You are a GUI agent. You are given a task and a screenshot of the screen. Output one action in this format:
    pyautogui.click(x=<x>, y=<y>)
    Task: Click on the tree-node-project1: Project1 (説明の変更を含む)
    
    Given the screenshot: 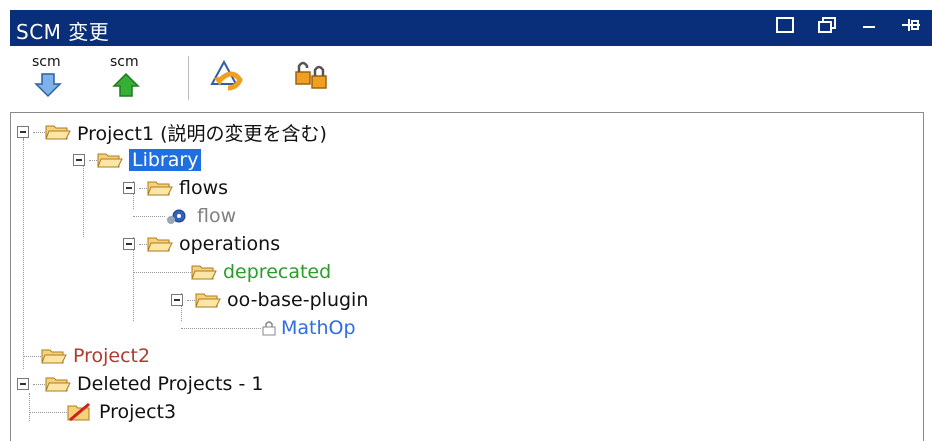 What is the action you would take?
    pyautogui.click(x=172, y=132)
    